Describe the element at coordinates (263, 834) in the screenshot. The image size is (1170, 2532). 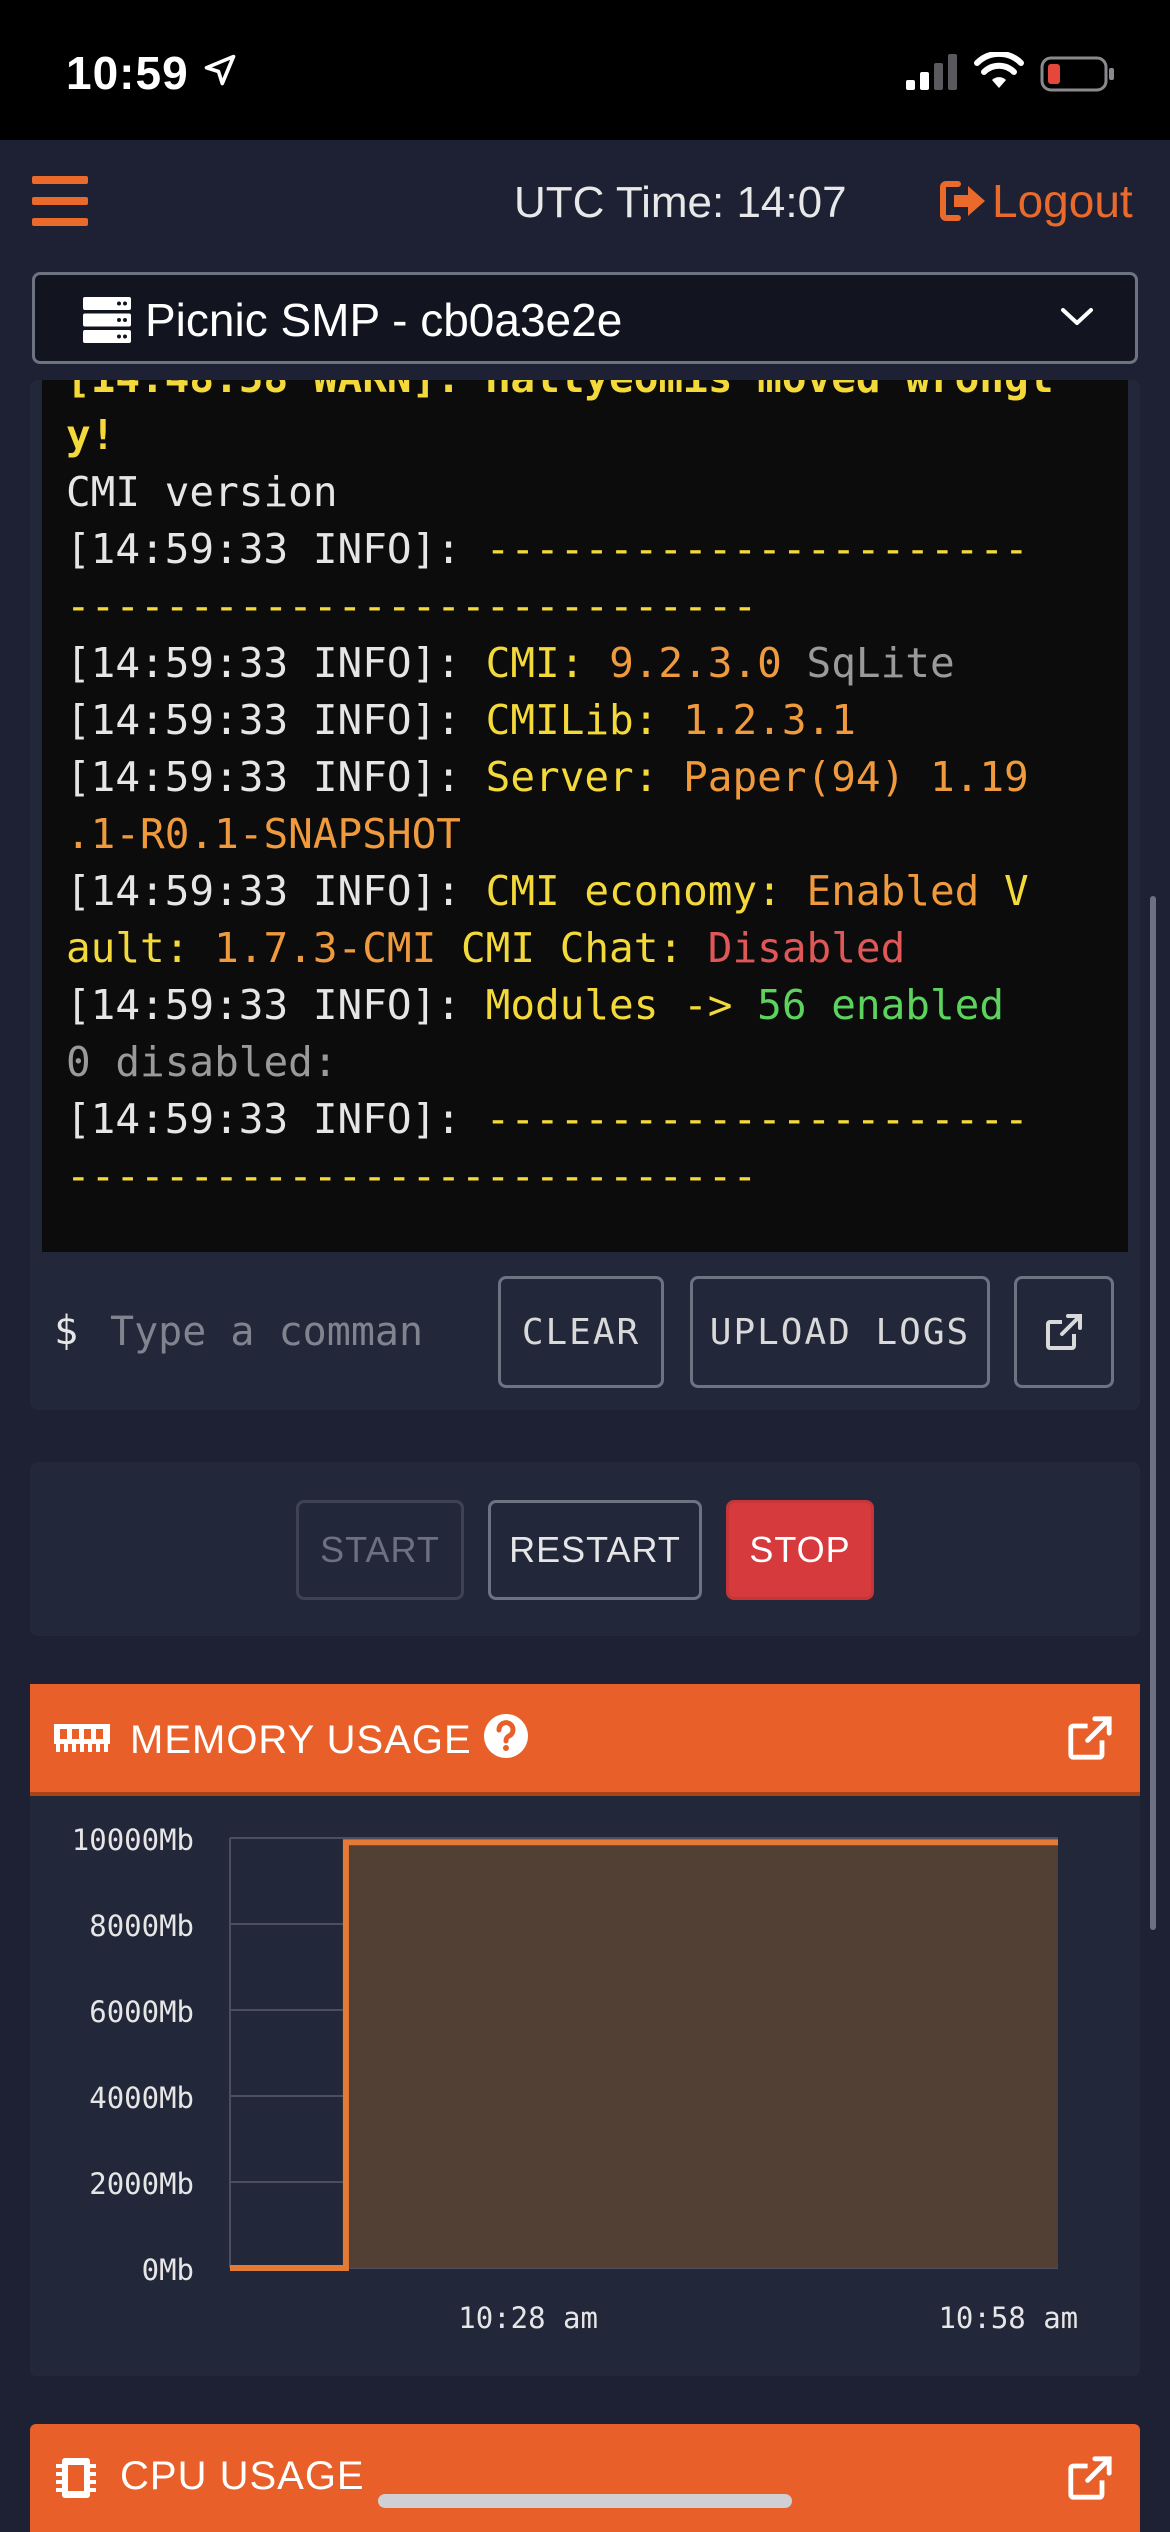
I see `console-text: .1-R0.1-SNAPSHOT` at that location.